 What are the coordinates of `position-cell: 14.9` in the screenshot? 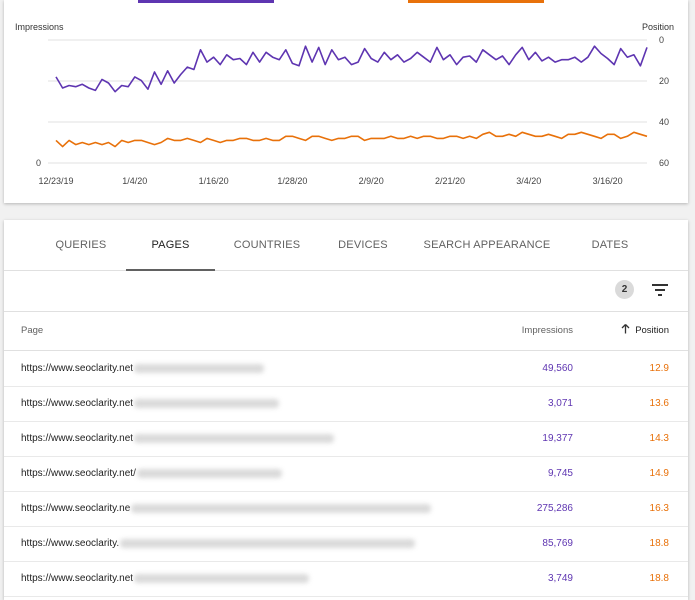 It's located at (659, 473).